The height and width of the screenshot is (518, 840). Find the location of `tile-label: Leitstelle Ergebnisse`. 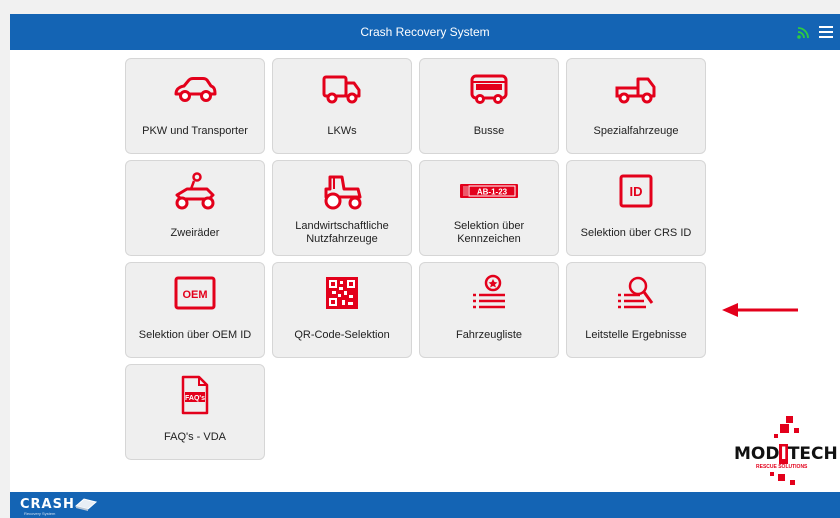

tile-label: Leitstelle Ergebnisse is located at coordinates (636, 334).